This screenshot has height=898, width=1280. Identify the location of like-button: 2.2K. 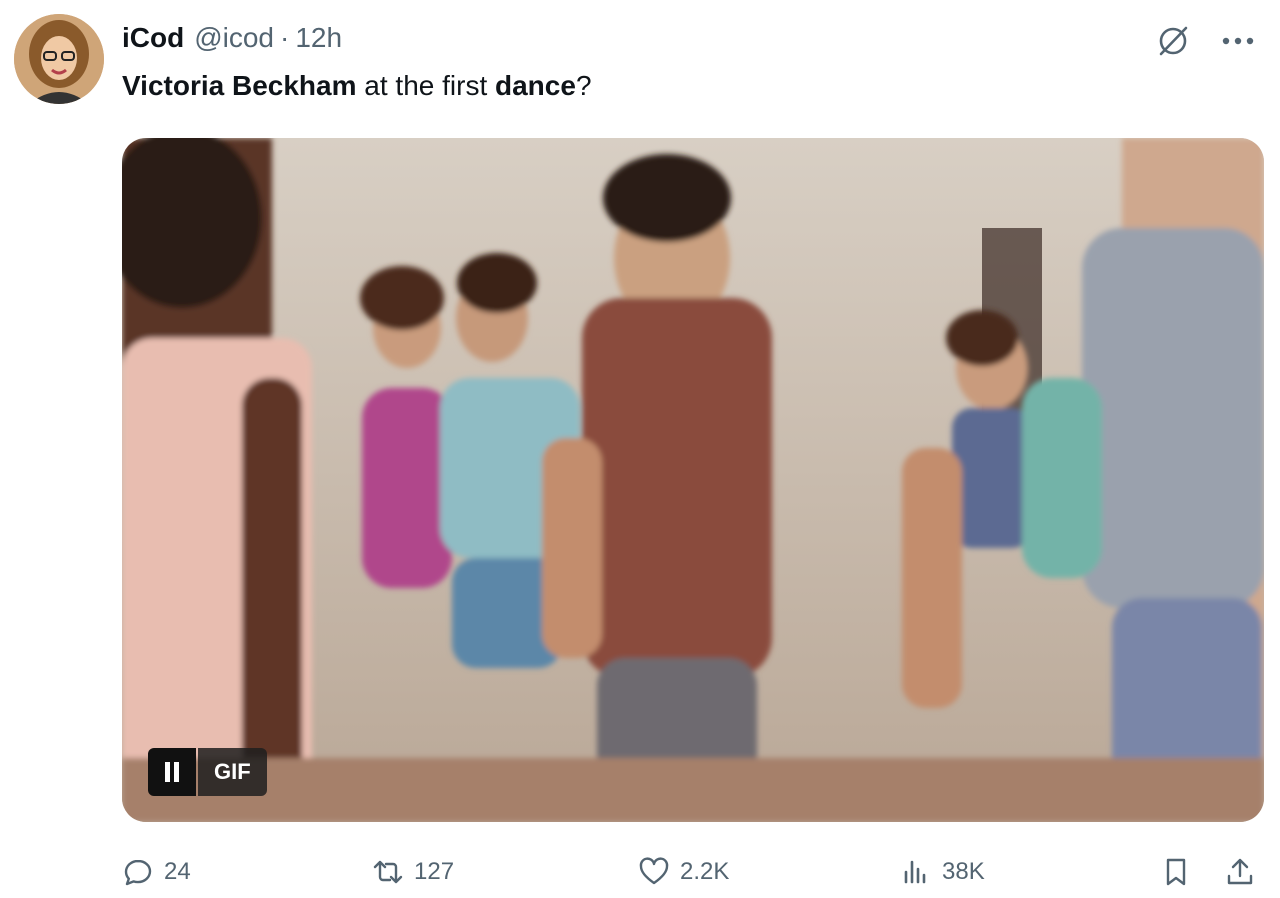
(683, 872).